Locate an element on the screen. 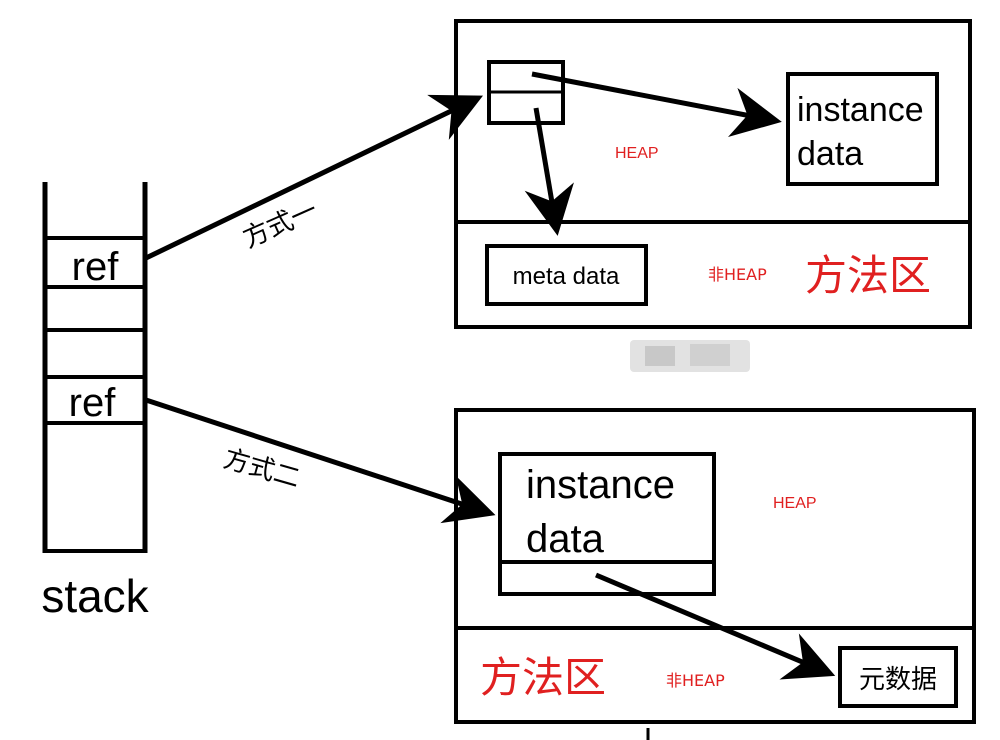 This screenshot has width=1000, height=740. stack-column: ref ref stack is located at coordinates (95, 402).